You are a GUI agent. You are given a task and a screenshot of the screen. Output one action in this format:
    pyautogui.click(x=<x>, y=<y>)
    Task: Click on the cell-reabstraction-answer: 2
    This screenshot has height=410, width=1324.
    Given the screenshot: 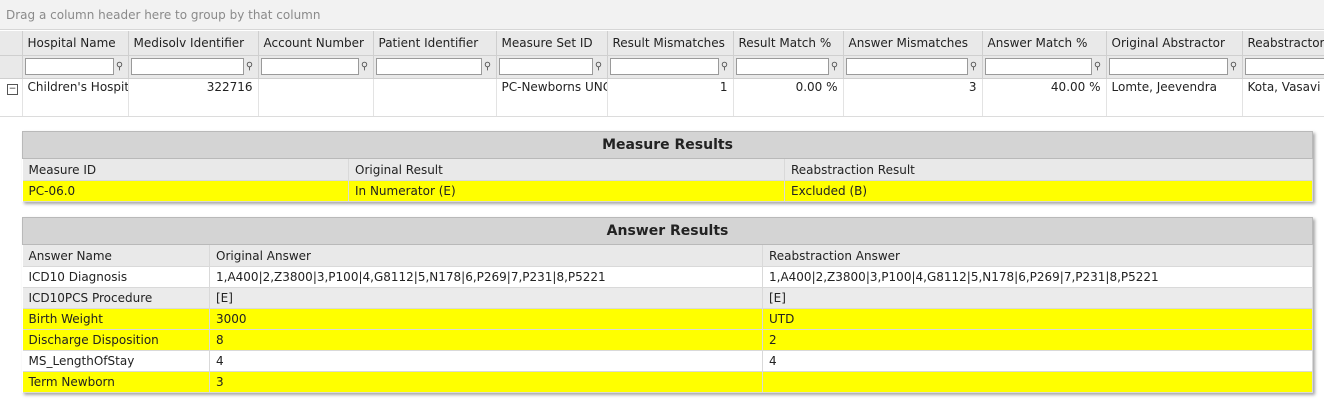 What is the action you would take?
    pyautogui.click(x=1038, y=340)
    